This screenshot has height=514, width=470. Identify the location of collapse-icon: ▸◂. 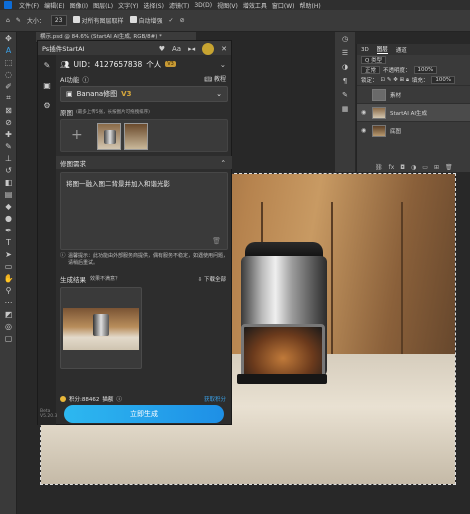
(191, 49).